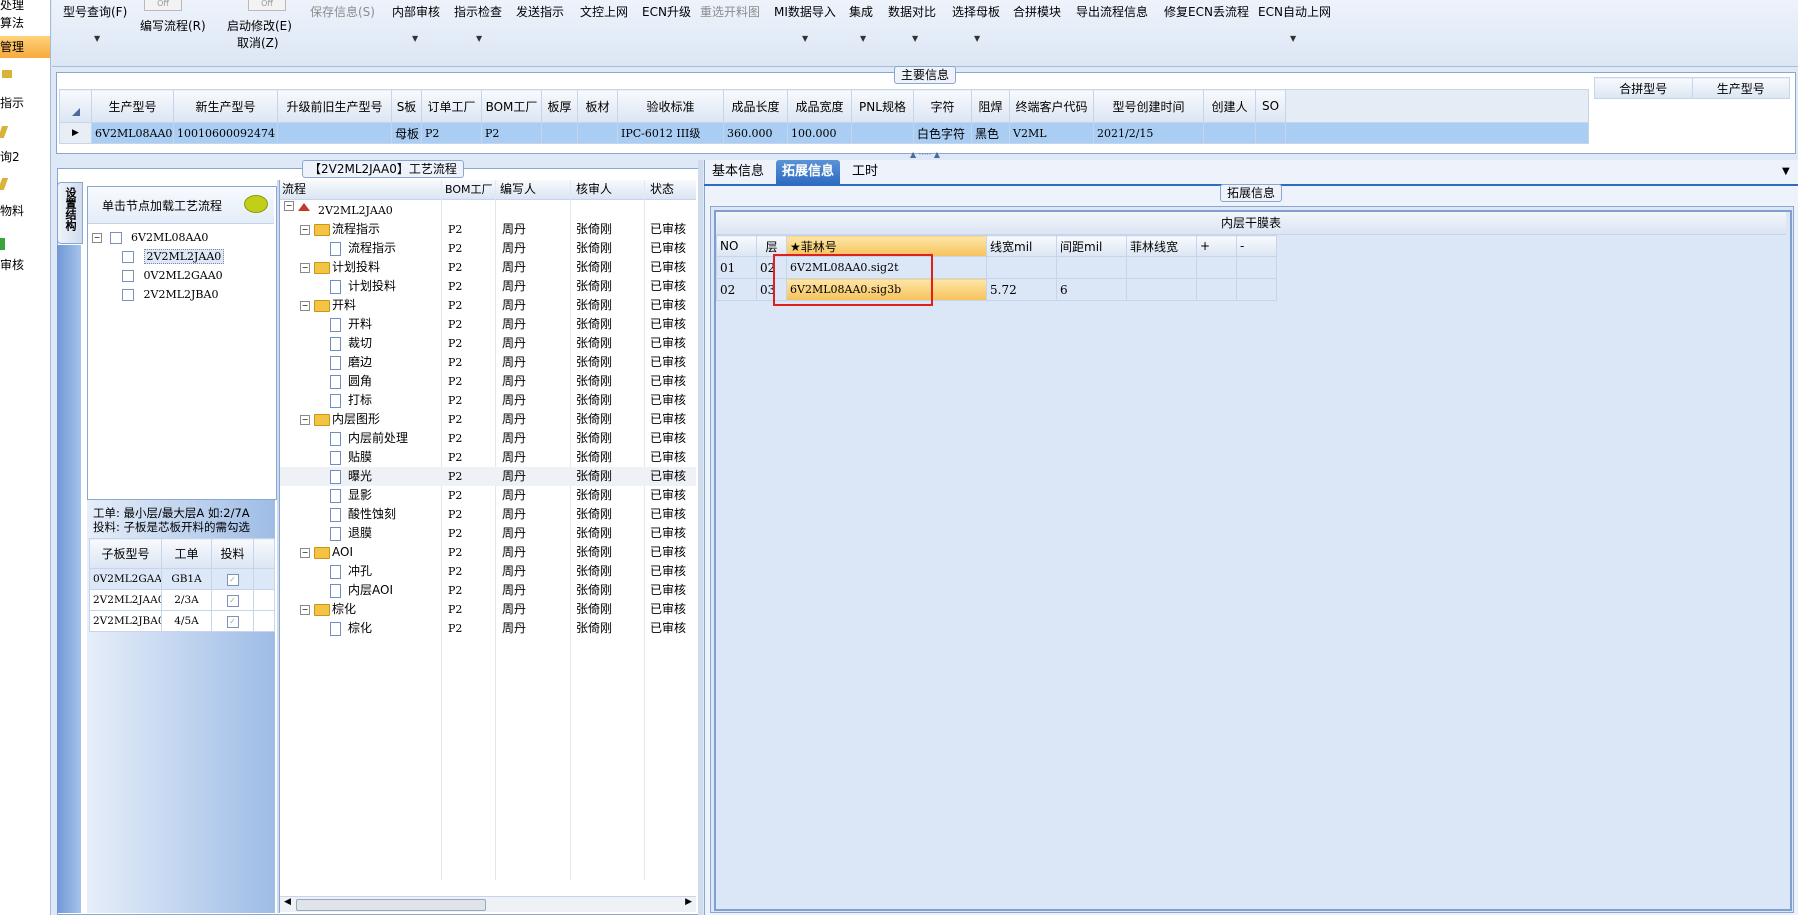 Image resolution: width=1798 pixels, height=915 pixels. Describe the element at coordinates (1270, 106) in the screenshot. I see `column-header: SO` at that location.